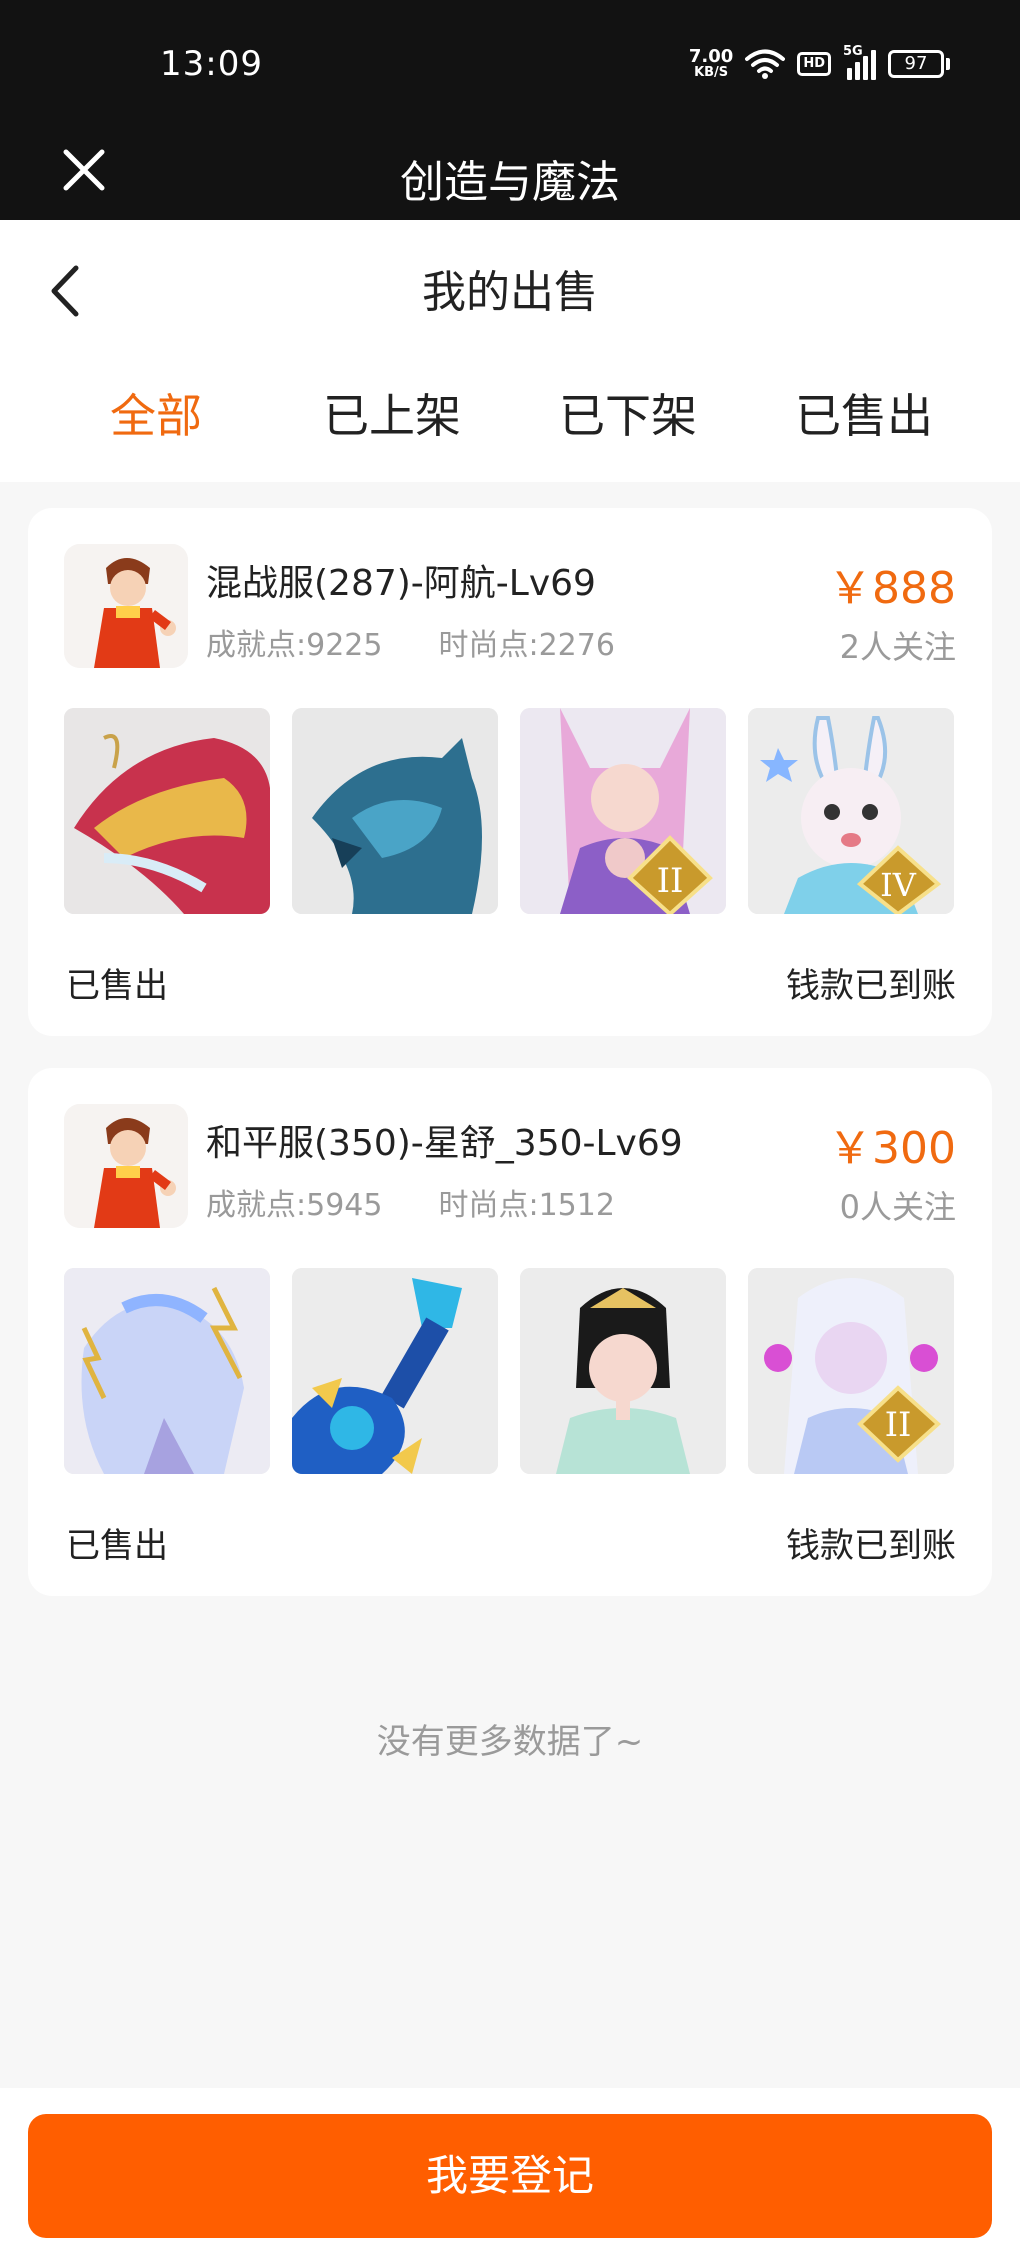 The image size is (1020, 2267). Describe the element at coordinates (892, 588) in the screenshot. I see `listing-price: ￥888` at that location.